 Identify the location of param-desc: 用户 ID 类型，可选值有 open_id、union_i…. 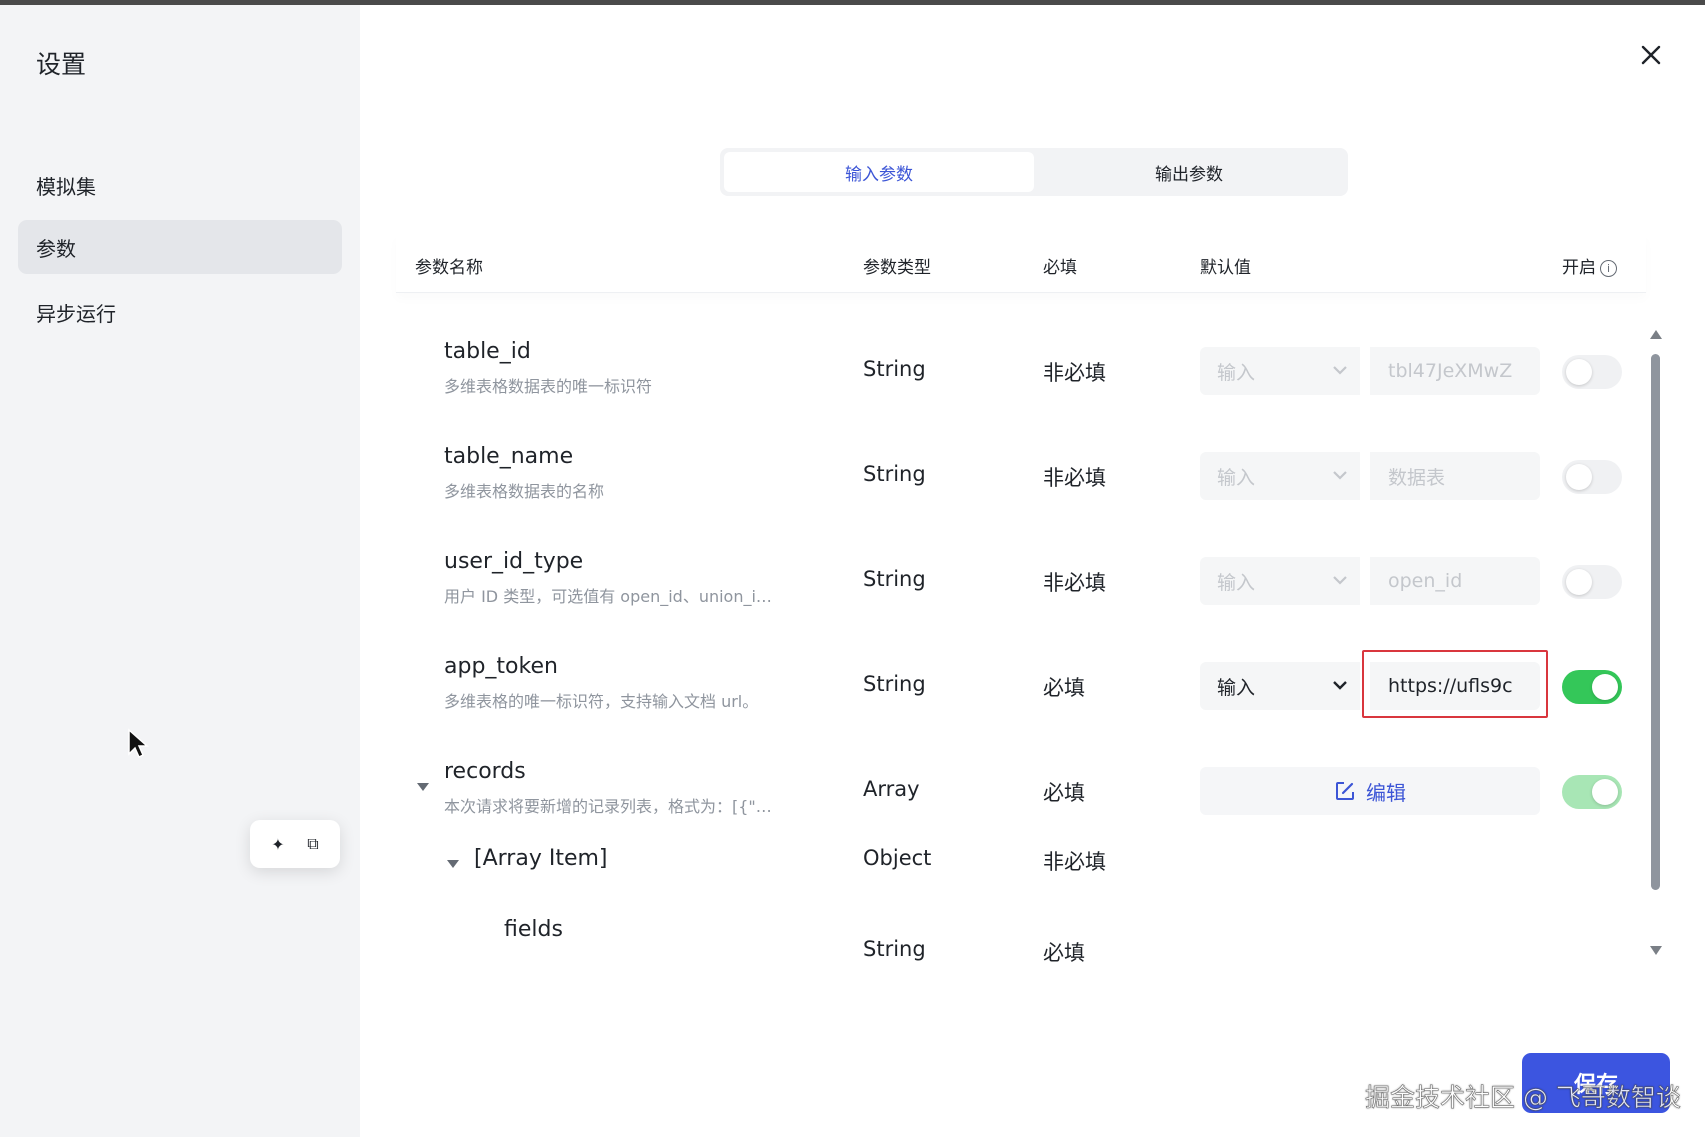
(608, 596).